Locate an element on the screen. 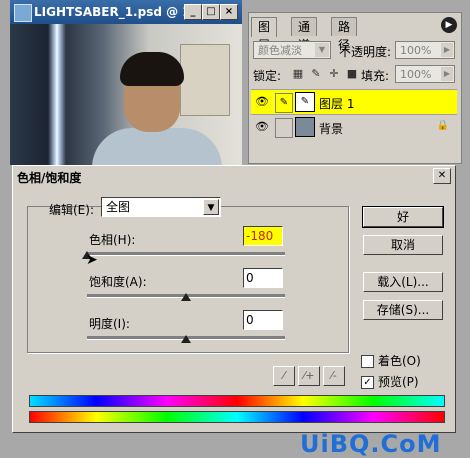 The width and height of the screenshot is (470, 458). eyedropper-group: ⁄ ⁄+ ⁄- is located at coordinates (309, 376).